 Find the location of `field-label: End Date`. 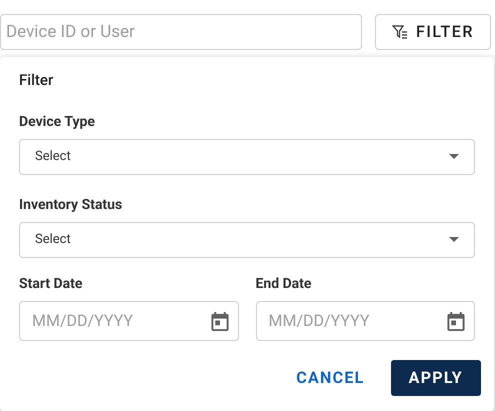

field-label: End Date is located at coordinates (284, 284).